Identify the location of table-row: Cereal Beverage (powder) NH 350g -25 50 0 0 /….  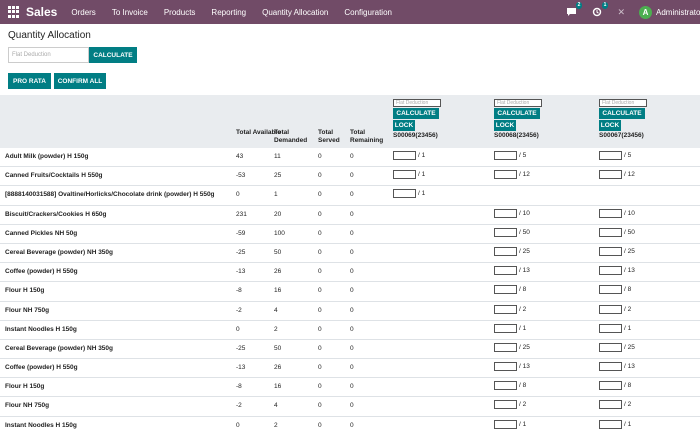
(350, 254).